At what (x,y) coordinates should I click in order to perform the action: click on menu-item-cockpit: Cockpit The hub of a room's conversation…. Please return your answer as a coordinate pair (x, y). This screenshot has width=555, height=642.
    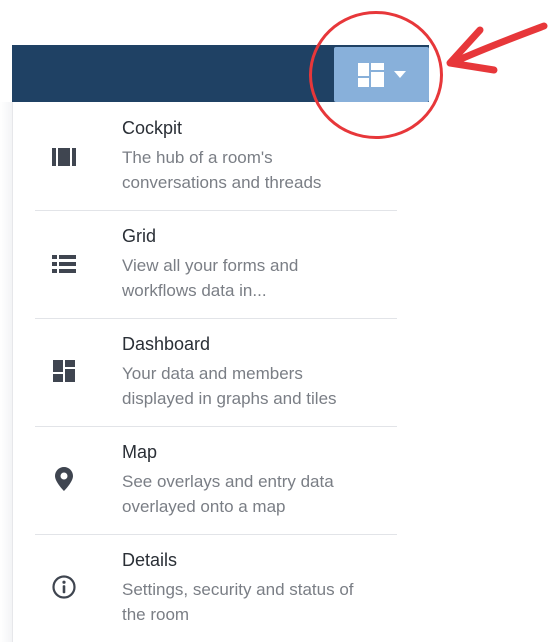
    Looking at the image, I should click on (216, 156).